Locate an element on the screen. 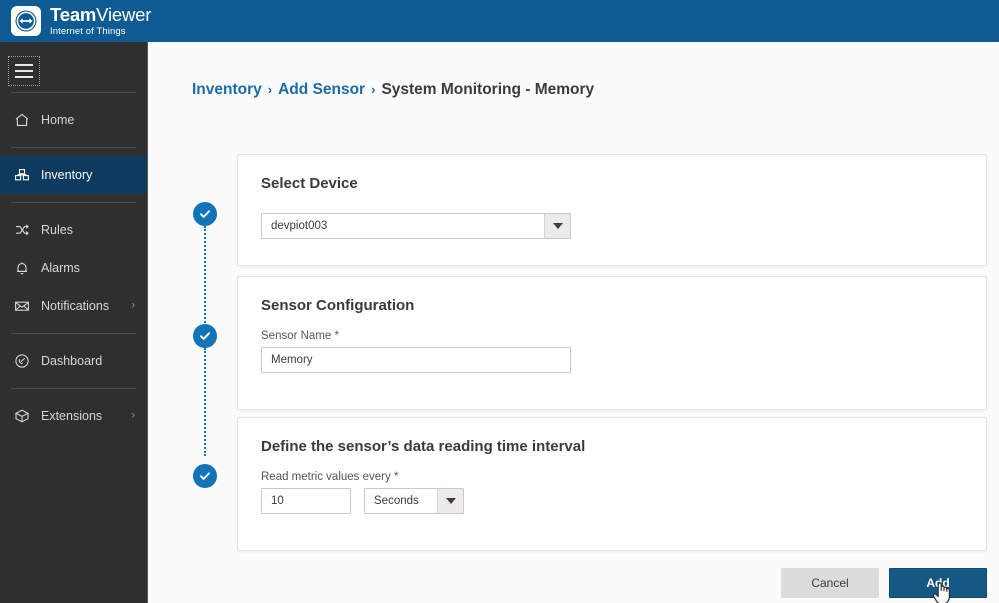 This screenshot has height=603, width=999. sensor-name-row is located at coordinates (612, 360).